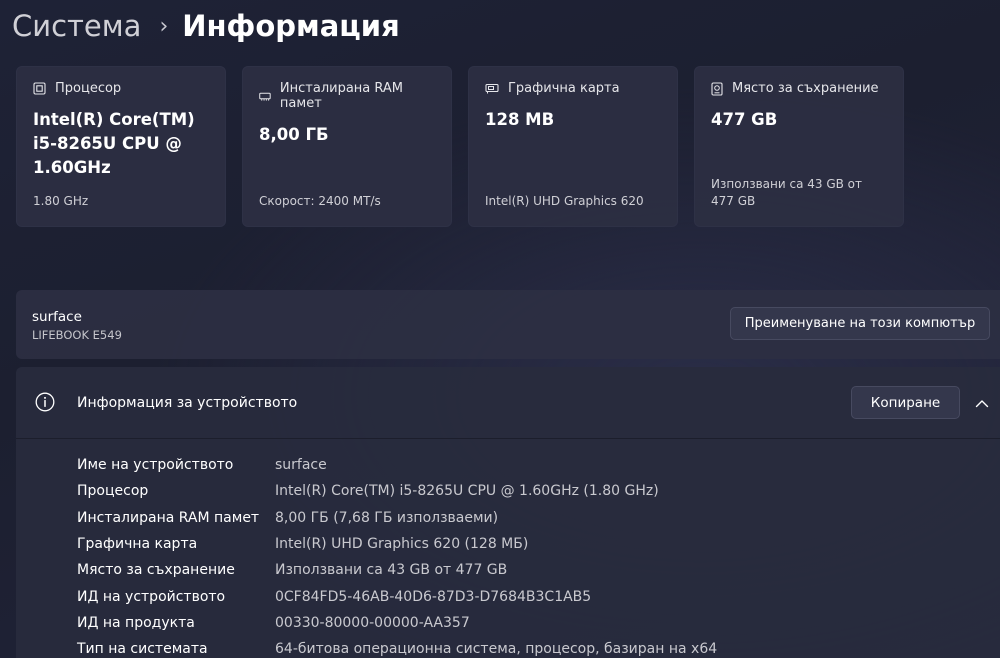 The image size is (1000, 658). Describe the element at coordinates (294, 134) in the screenshot. I see `card-value: 8,00 ГБ` at that location.